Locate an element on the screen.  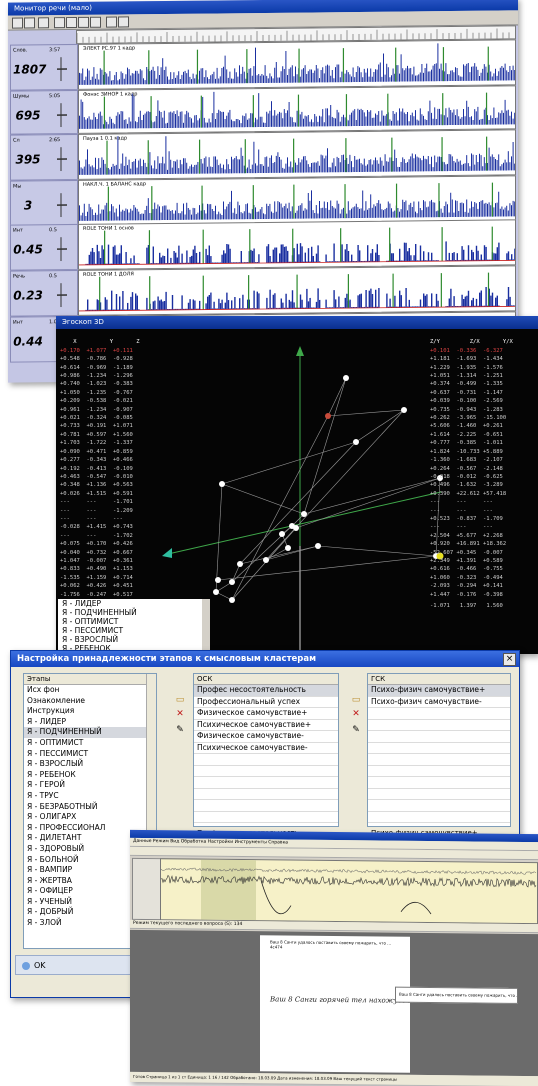
osk-row: Психическое самочувствие- is located at coordinates (266, 749).